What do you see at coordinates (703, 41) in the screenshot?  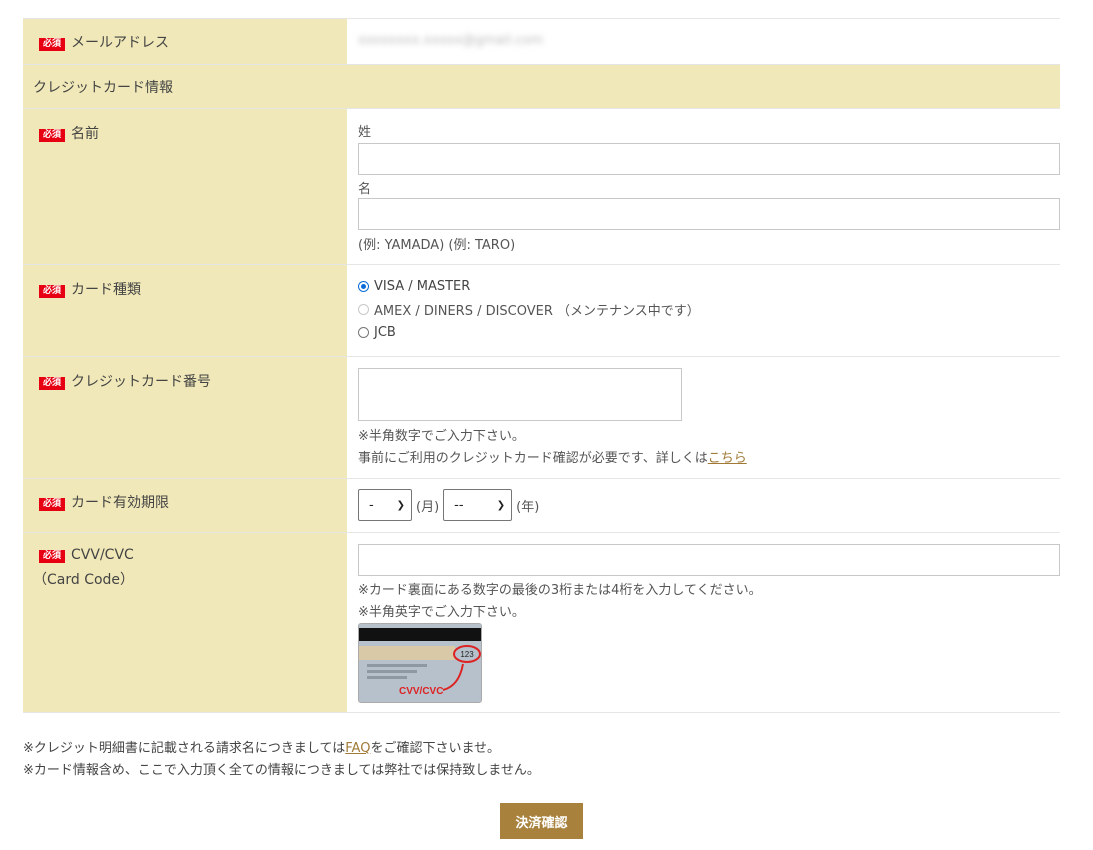 I see `email-value-cell: xxxxxxxx.xxxxx@gmail.com` at bounding box center [703, 41].